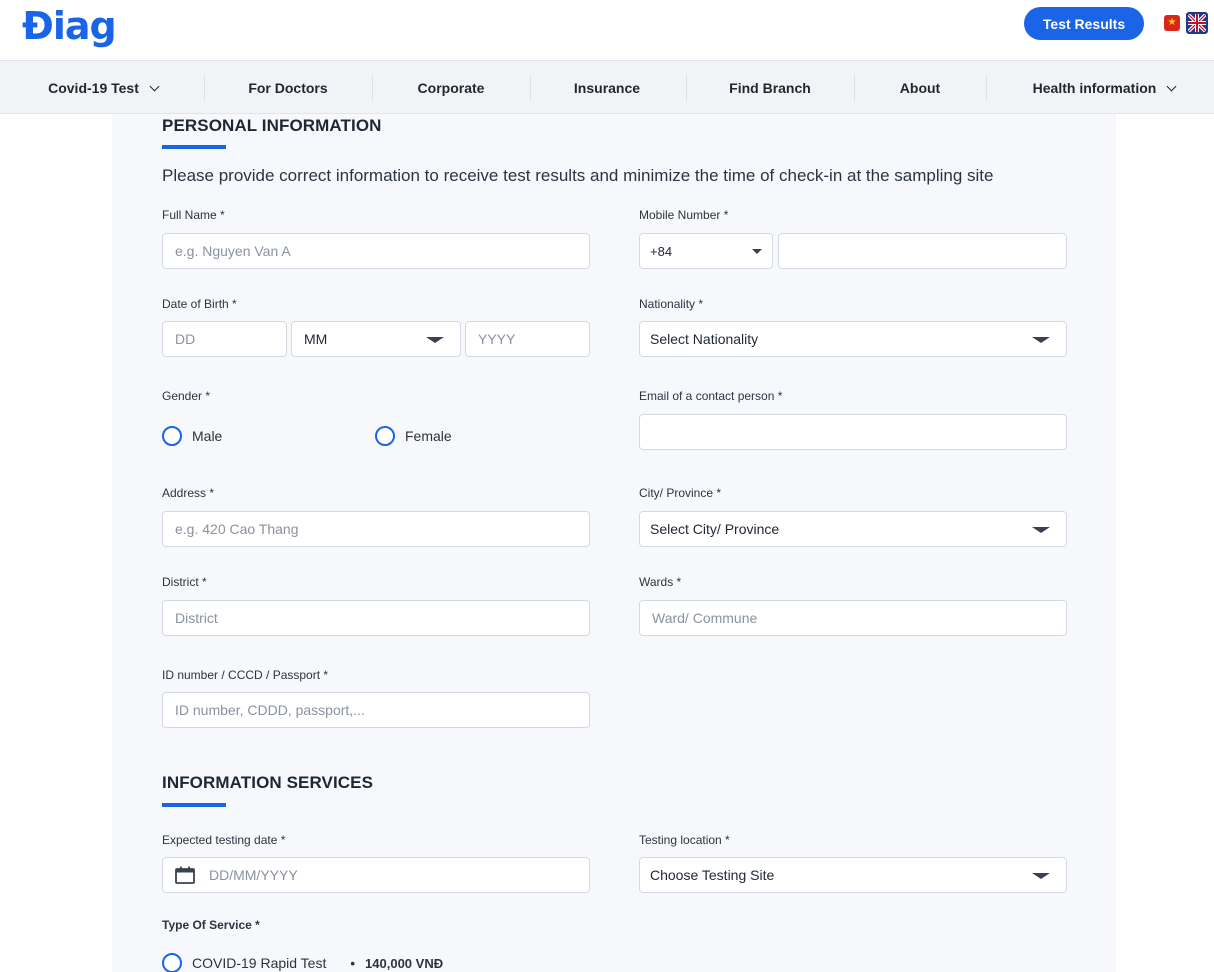  Describe the element at coordinates (712, 875) in the screenshot. I see `testing-location-value: Choose Testing Site` at that location.